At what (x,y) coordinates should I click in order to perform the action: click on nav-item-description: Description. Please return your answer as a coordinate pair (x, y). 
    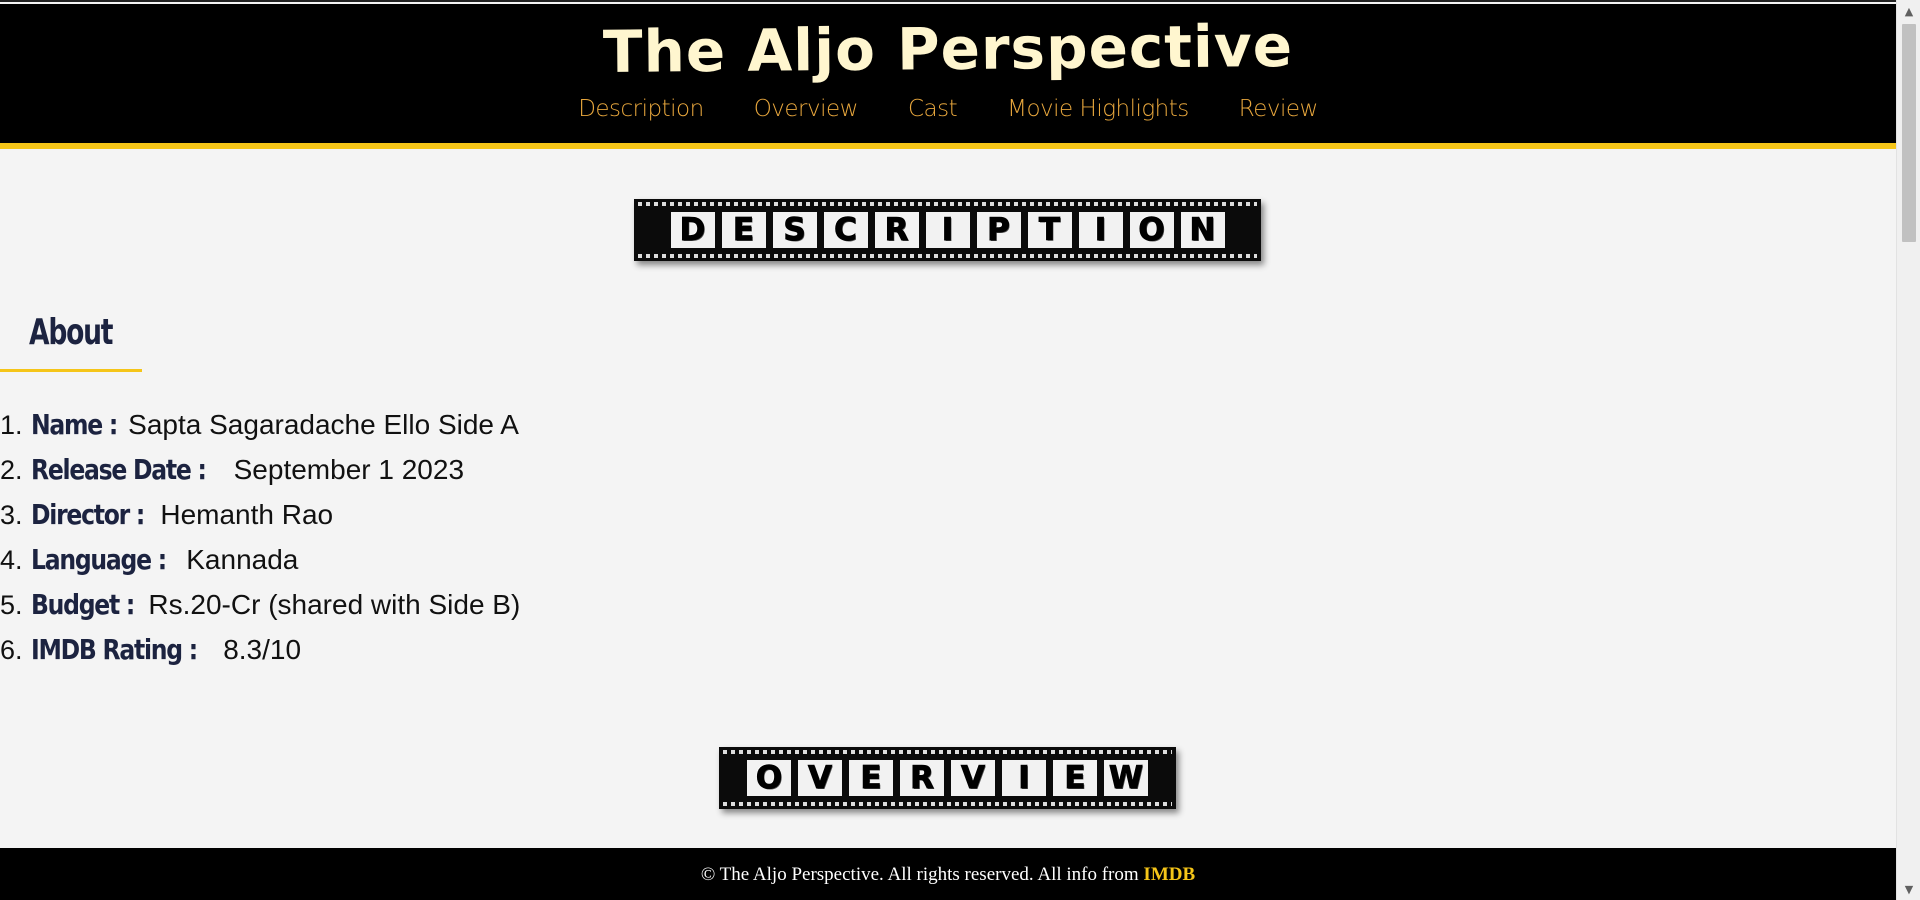
    Looking at the image, I should click on (641, 109).